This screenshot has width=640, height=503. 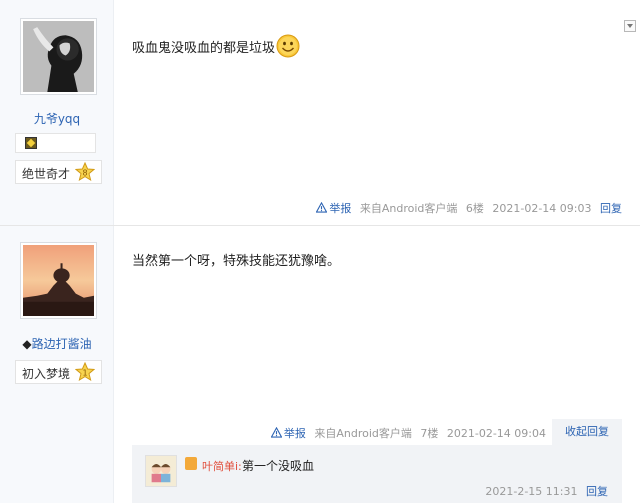 I want to click on author-name: 九爷yqq, so click(x=57, y=118).